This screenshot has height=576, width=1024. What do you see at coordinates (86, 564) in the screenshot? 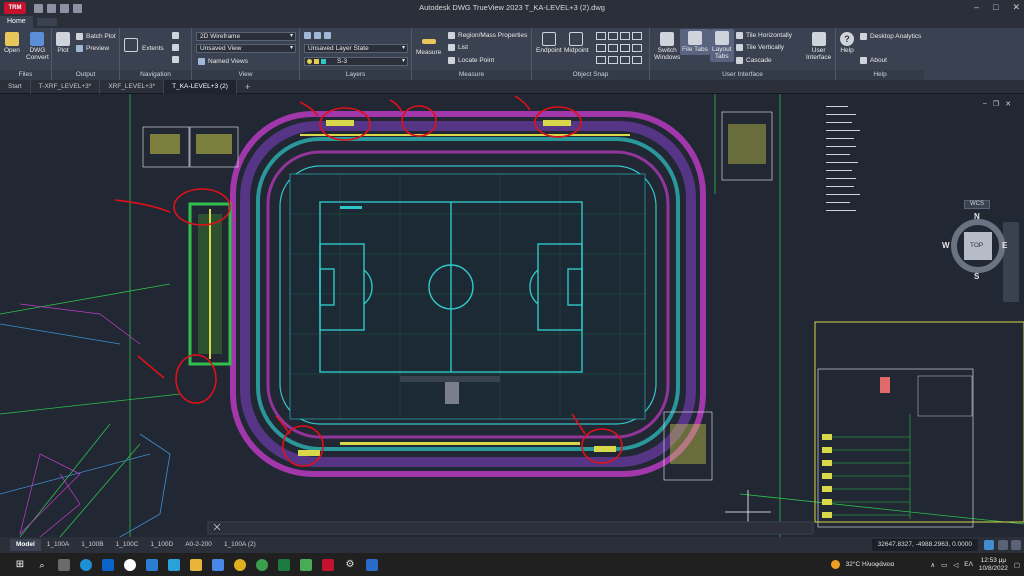
I see `edge-icon` at bounding box center [86, 564].